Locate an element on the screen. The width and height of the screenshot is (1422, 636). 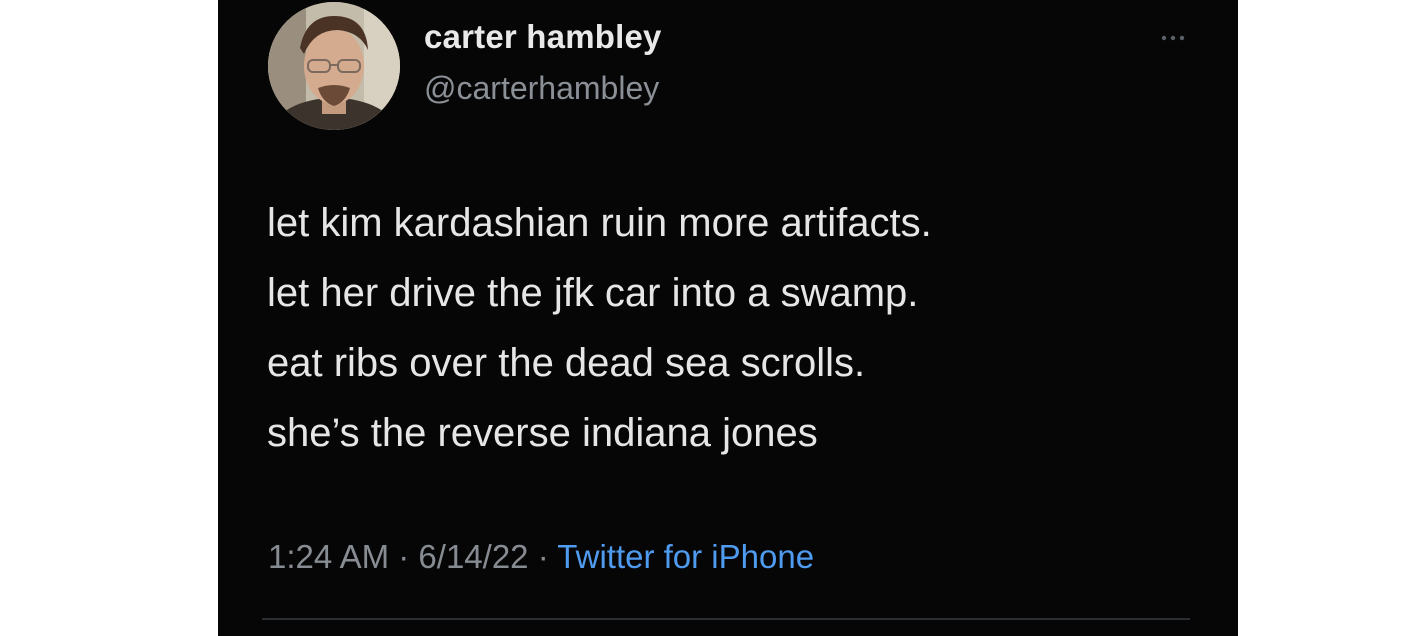
tweet-text-line: eat ribs over the dead sea scrolls. is located at coordinates (566, 363).